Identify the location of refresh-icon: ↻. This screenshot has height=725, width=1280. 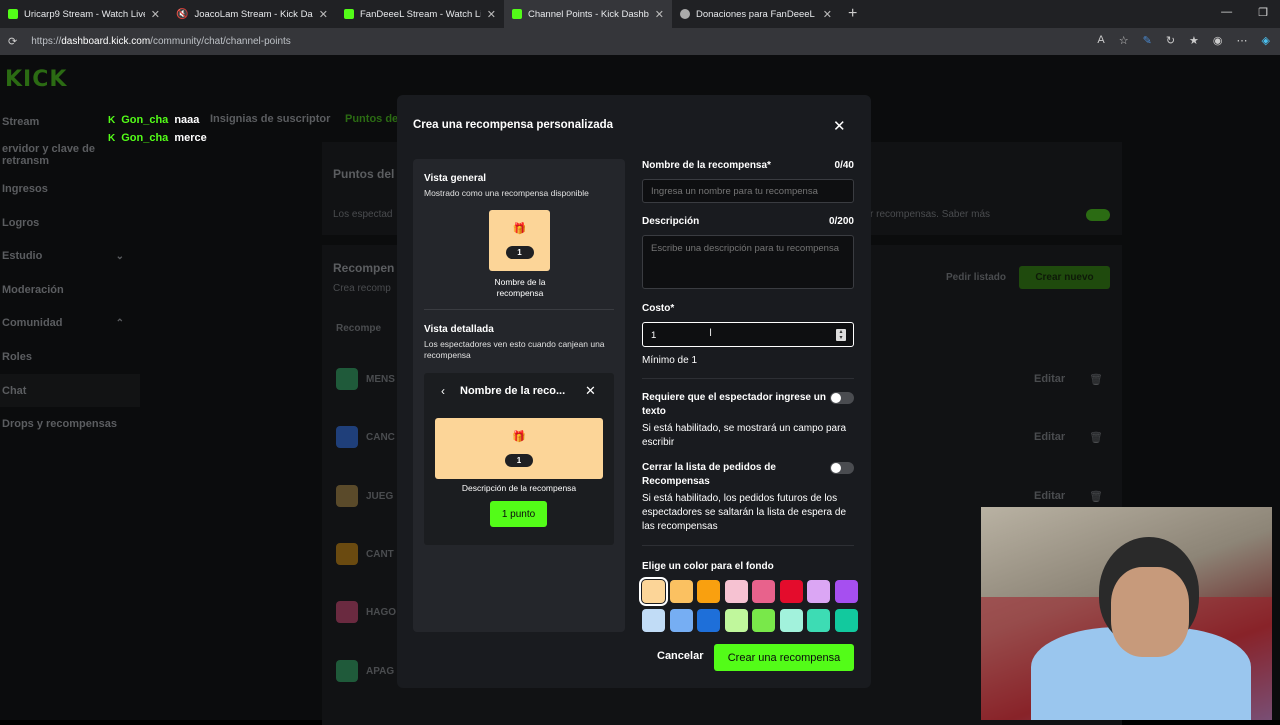
(1170, 40).